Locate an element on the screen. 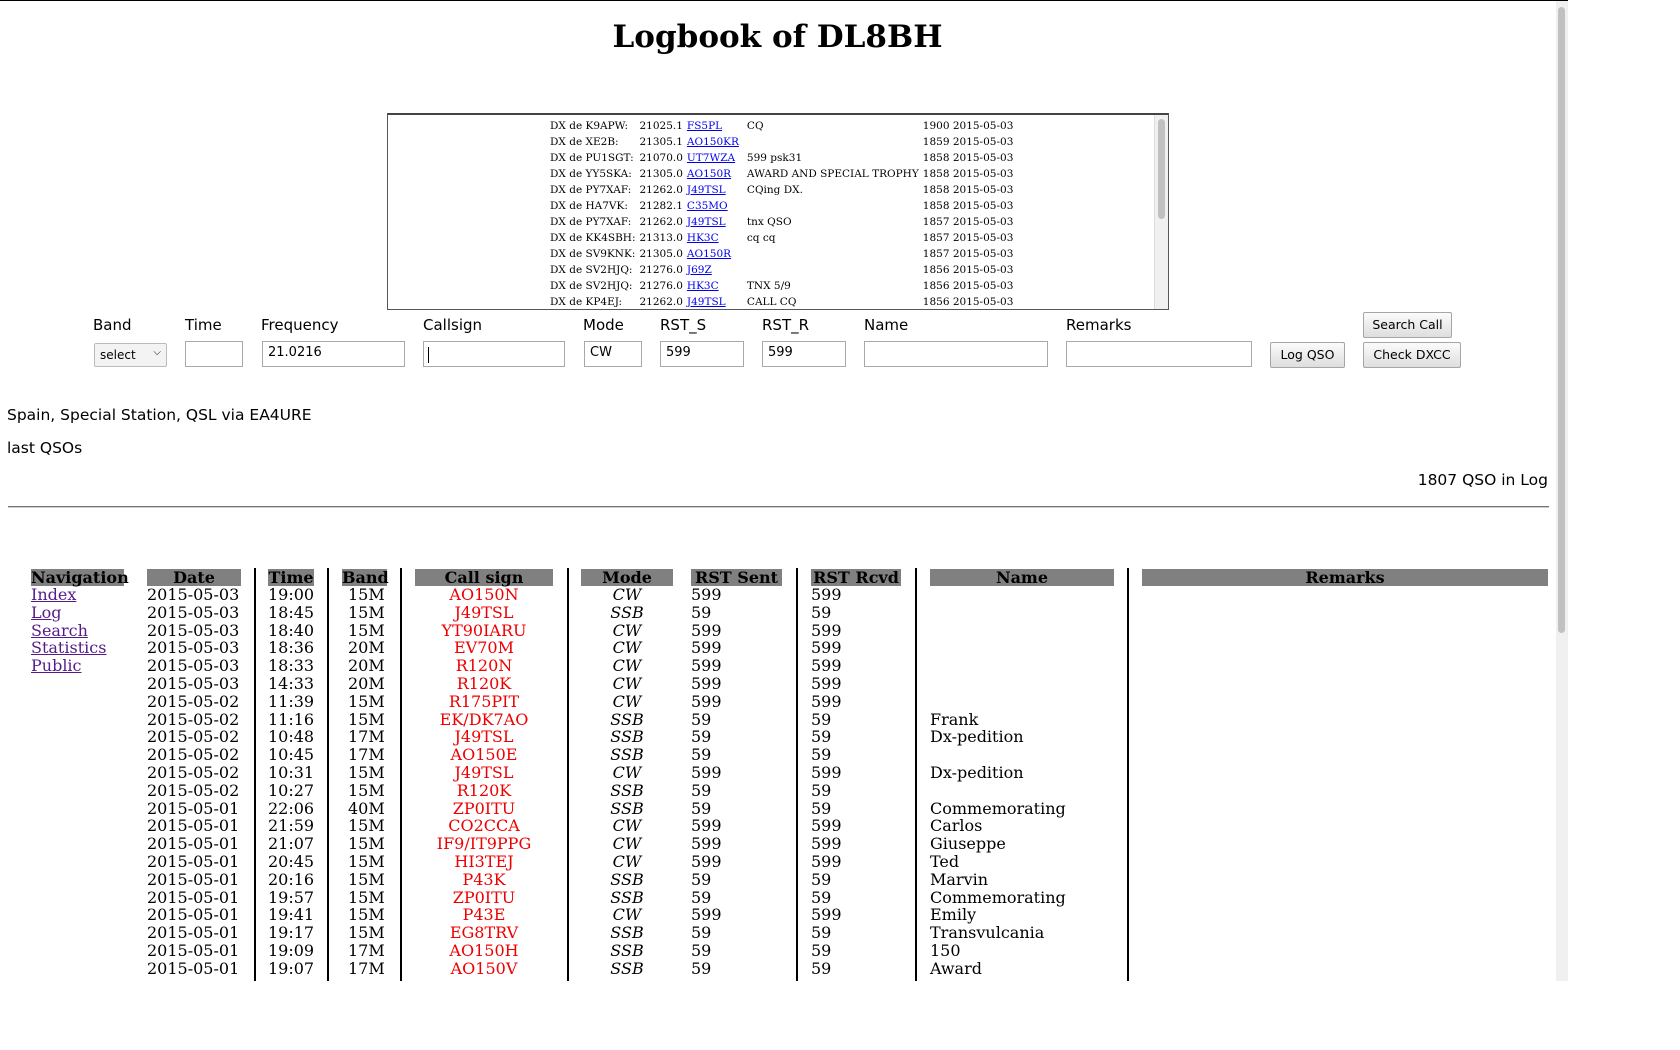  dx-call-link-cell: FS5PL is located at coordinates (715, 126).